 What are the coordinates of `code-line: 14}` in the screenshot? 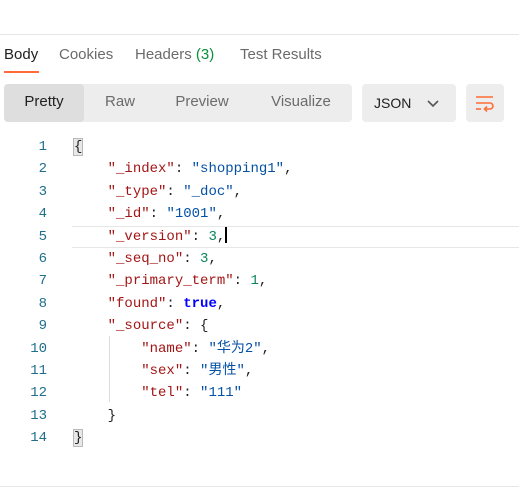 It's located at (259, 438).